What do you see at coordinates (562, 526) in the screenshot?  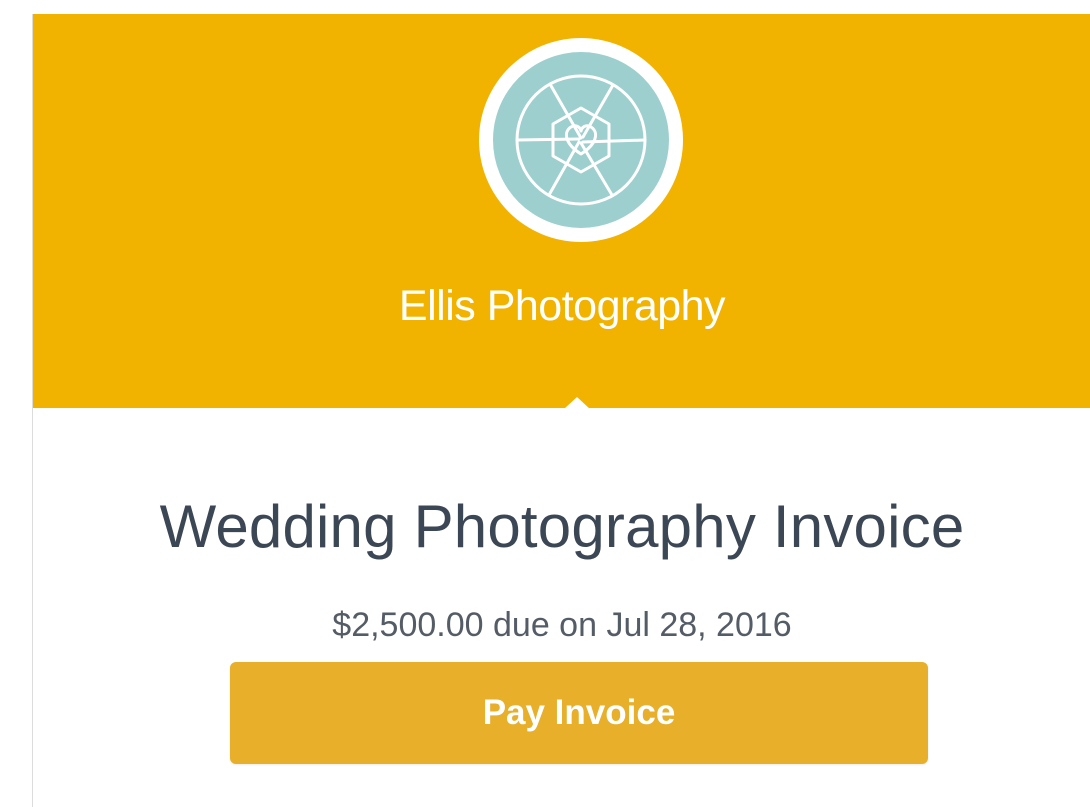 I see `invoice-title: Wedding Photography Invoice` at bounding box center [562, 526].